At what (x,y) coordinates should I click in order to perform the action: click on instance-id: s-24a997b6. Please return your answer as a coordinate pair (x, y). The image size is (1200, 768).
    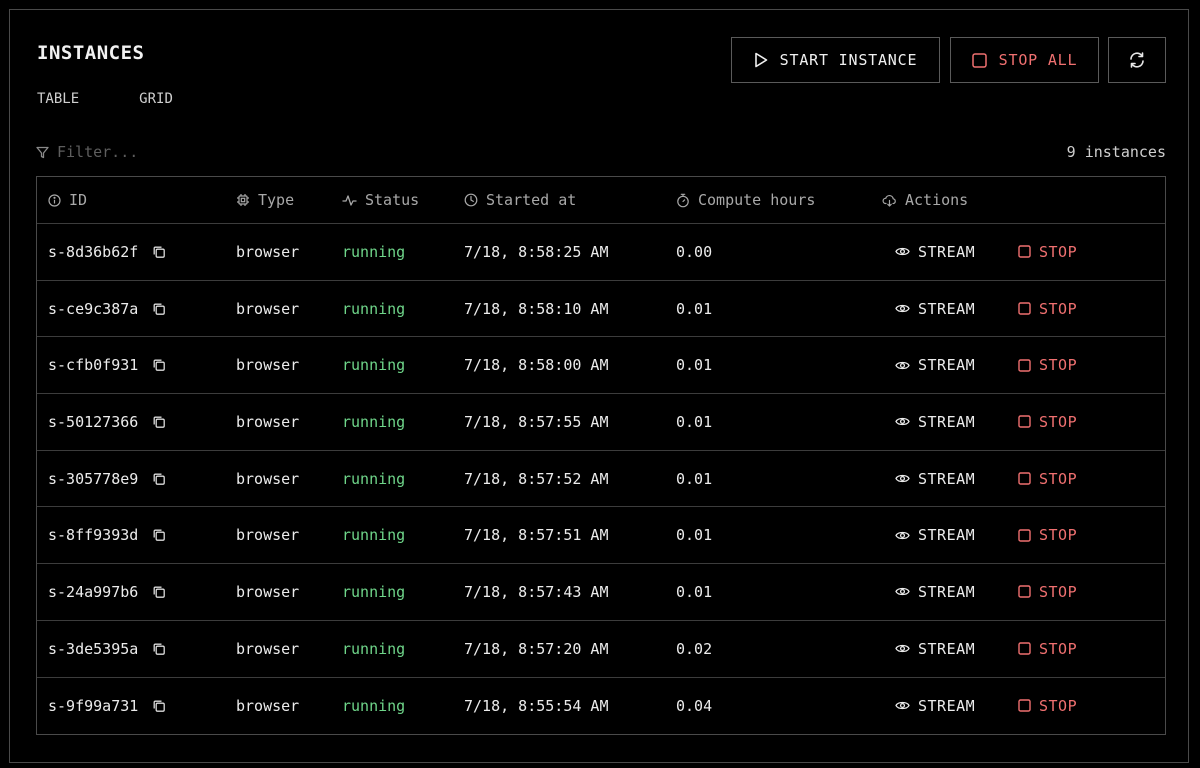
    Looking at the image, I should click on (93, 591).